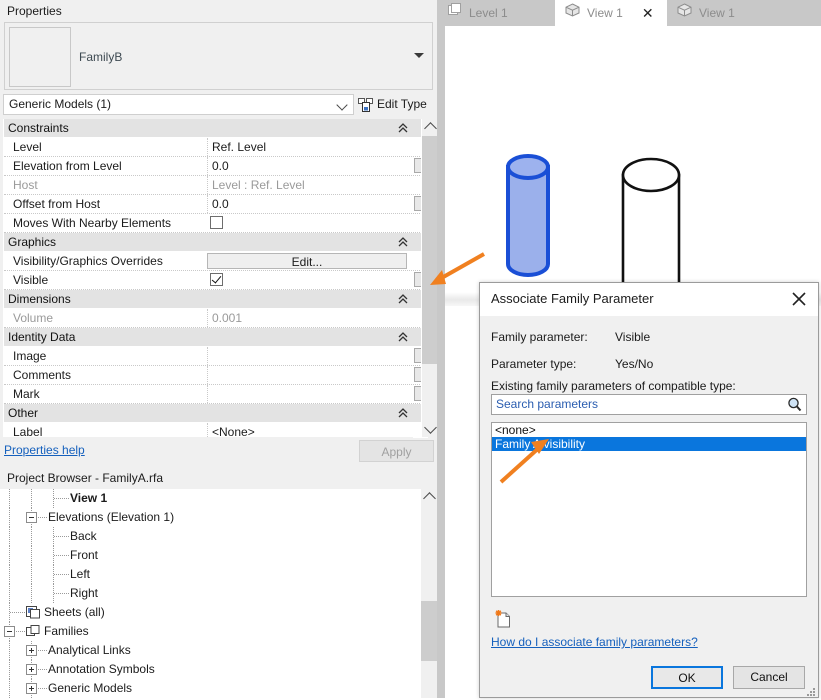 The width and height of the screenshot is (821, 700). What do you see at coordinates (210, 612) in the screenshot?
I see `tree-node: Sheets (all)` at bounding box center [210, 612].